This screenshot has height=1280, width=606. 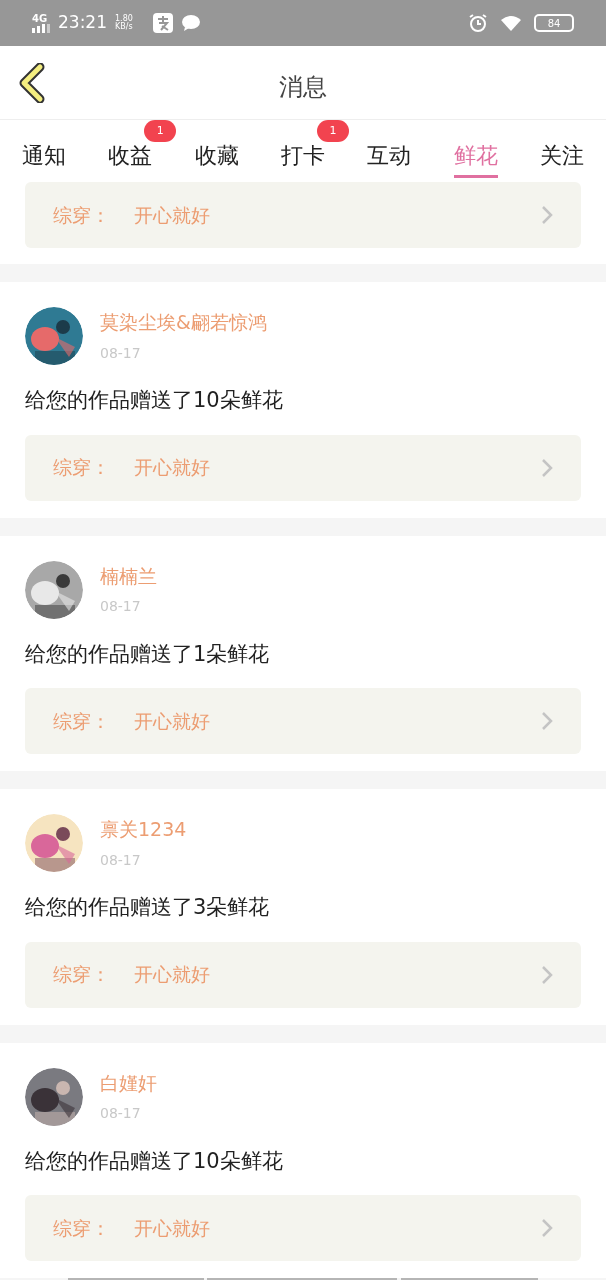 I want to click on user-name: 莫染尘埃&翩若惊鸿, so click(x=183, y=322).